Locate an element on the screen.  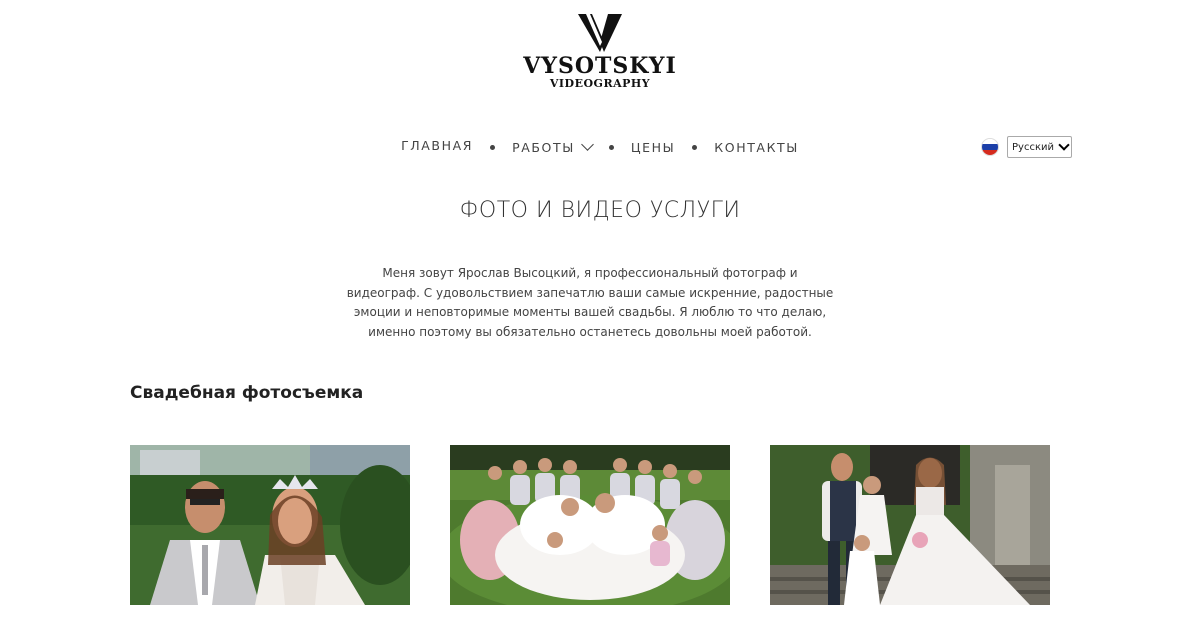
nav-item-label: ГЛАВНАЯ is located at coordinates (437, 145).